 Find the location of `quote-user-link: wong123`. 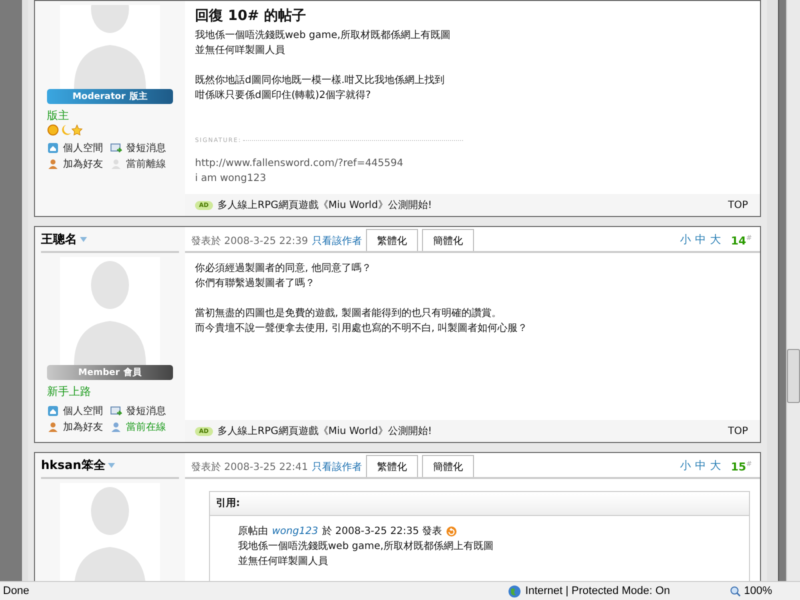

quote-user-link: wong123 is located at coordinates (295, 531).